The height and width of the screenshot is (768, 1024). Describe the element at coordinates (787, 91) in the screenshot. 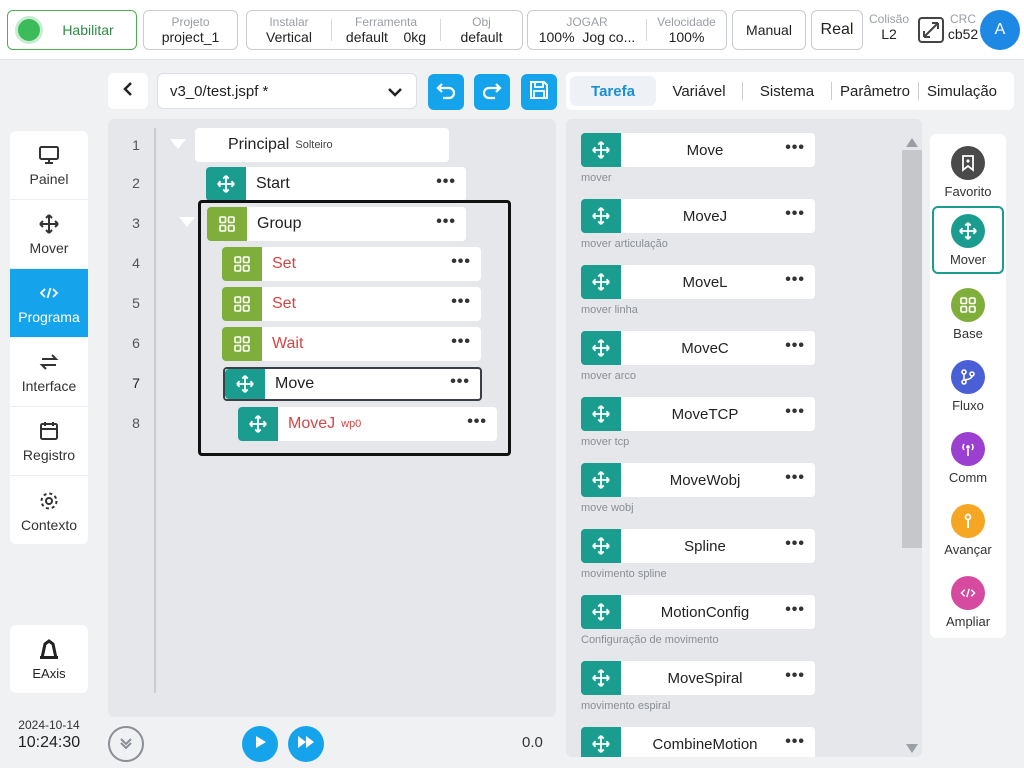

I see `tab-sistema: Sistema` at that location.